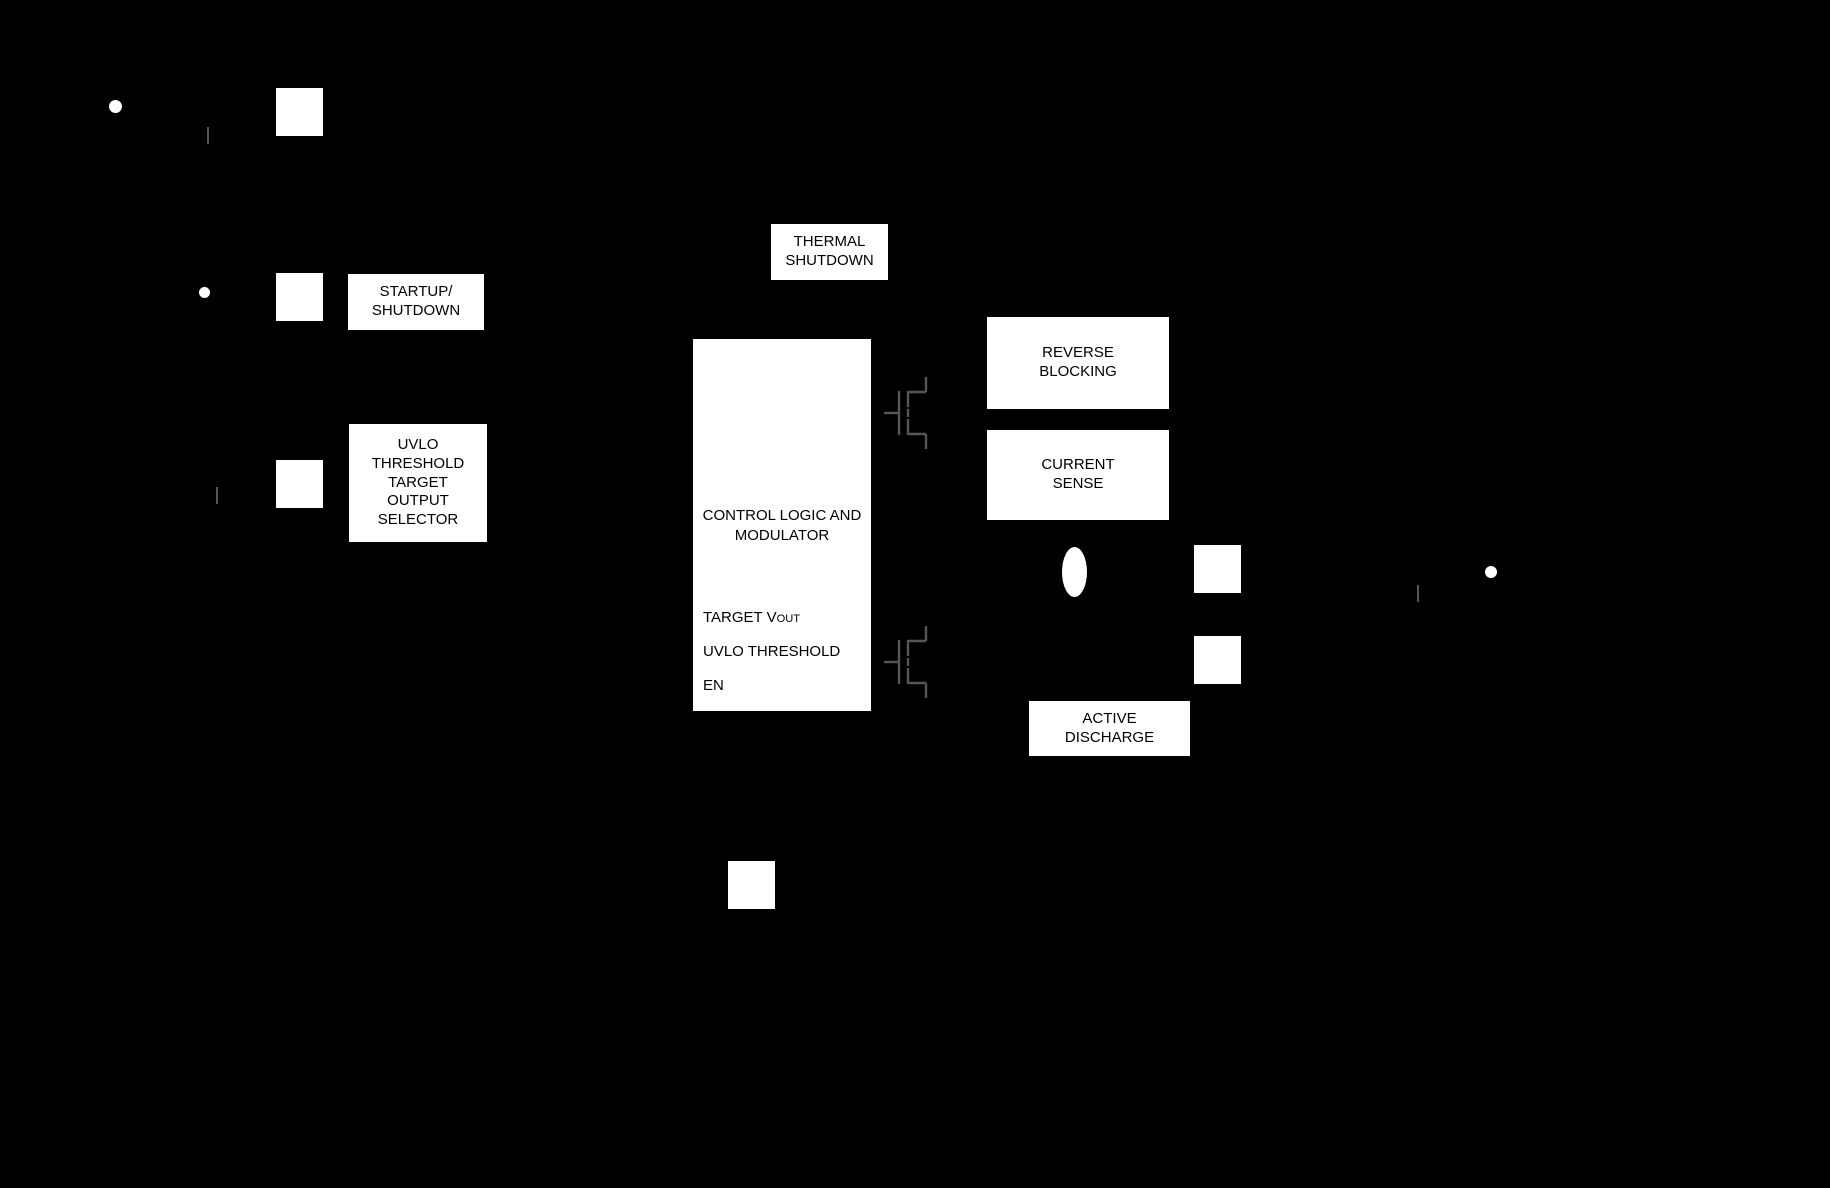 The height and width of the screenshot is (1188, 1830). What do you see at coordinates (1217, 569) in the screenshot?
I see `pin-box-vout-upper` at bounding box center [1217, 569].